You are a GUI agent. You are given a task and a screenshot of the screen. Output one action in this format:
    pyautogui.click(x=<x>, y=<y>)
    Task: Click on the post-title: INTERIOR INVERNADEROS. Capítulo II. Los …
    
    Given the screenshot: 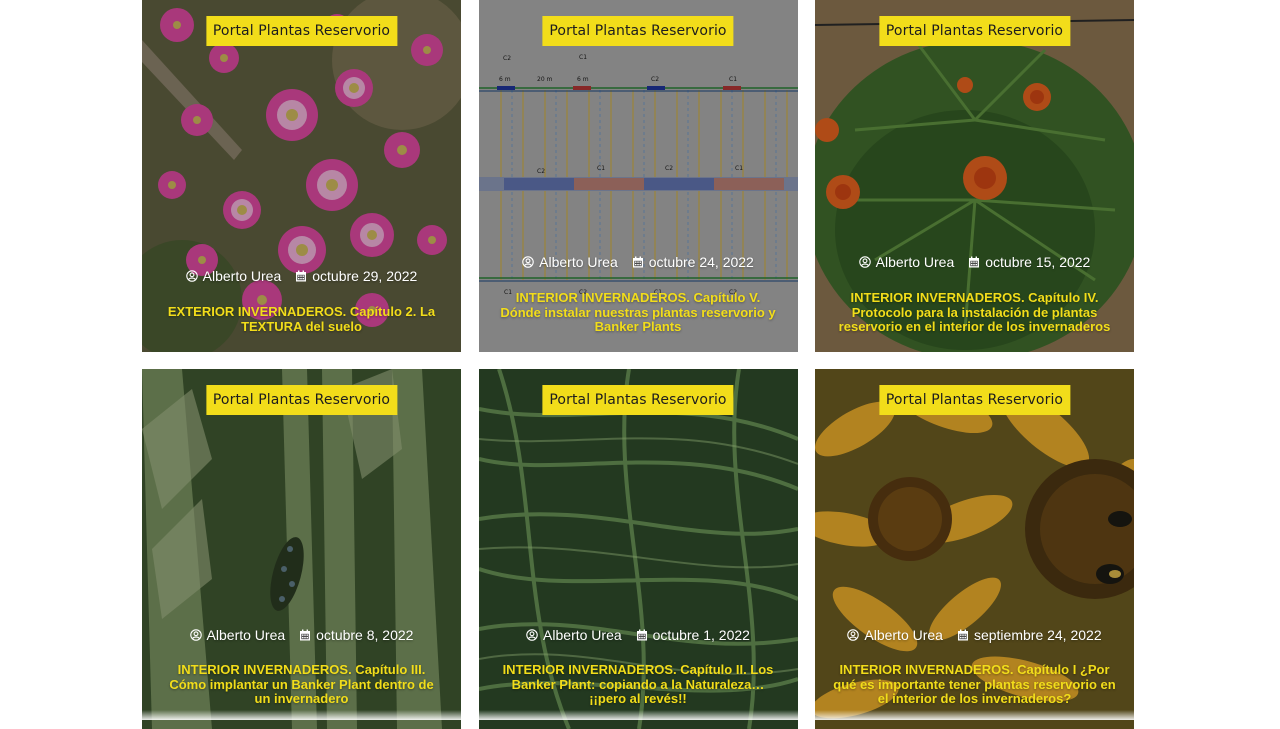 What is the action you would take?
    pyautogui.click(x=638, y=685)
    